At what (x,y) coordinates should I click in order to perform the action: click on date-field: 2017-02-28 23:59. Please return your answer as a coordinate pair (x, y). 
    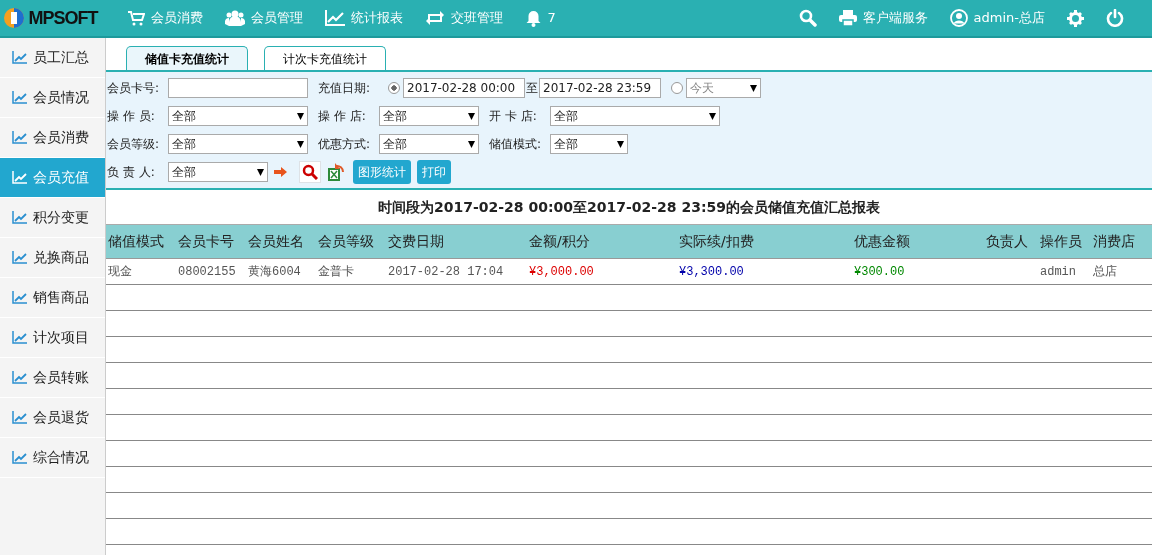
    Looking at the image, I should click on (600, 88).